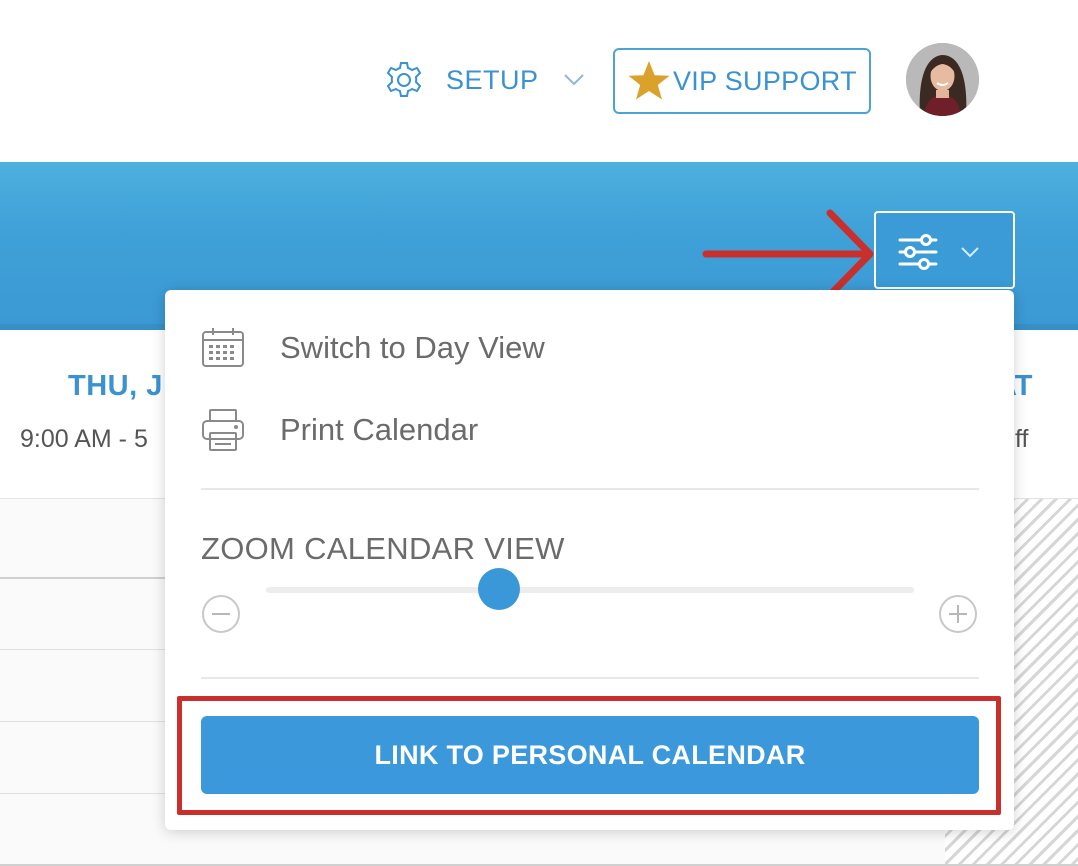 The image size is (1078, 866). What do you see at coordinates (383, 590) in the screenshot?
I see `zoom-slider-fill` at bounding box center [383, 590].